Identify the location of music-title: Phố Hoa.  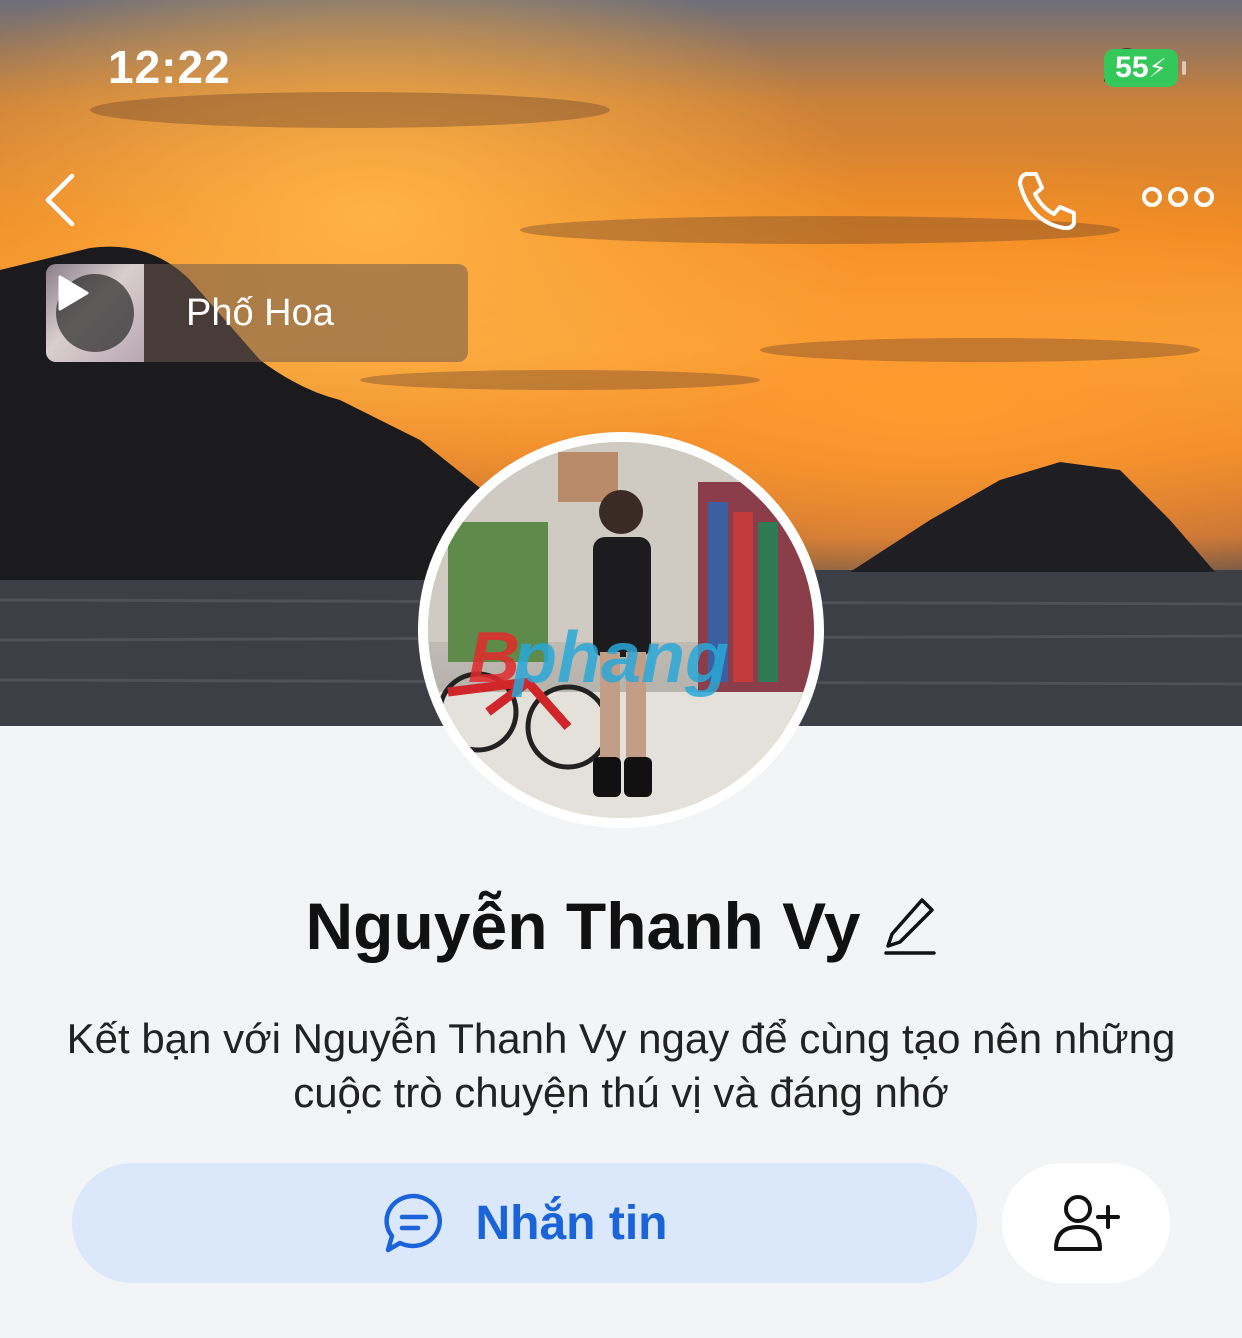
(260, 312).